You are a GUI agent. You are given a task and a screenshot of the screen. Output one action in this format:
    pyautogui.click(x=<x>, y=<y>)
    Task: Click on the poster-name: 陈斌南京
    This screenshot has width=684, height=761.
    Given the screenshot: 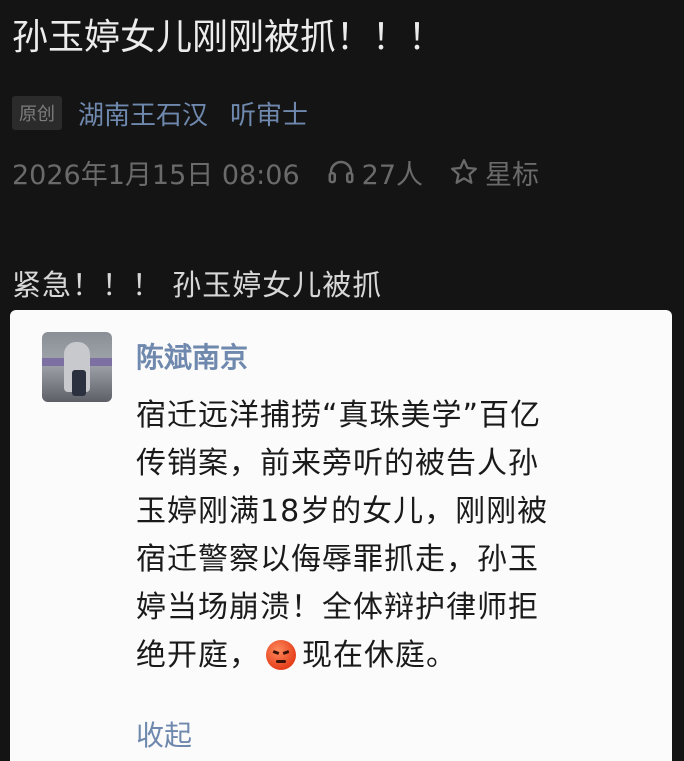 What is the action you would take?
    pyautogui.click(x=192, y=356)
    